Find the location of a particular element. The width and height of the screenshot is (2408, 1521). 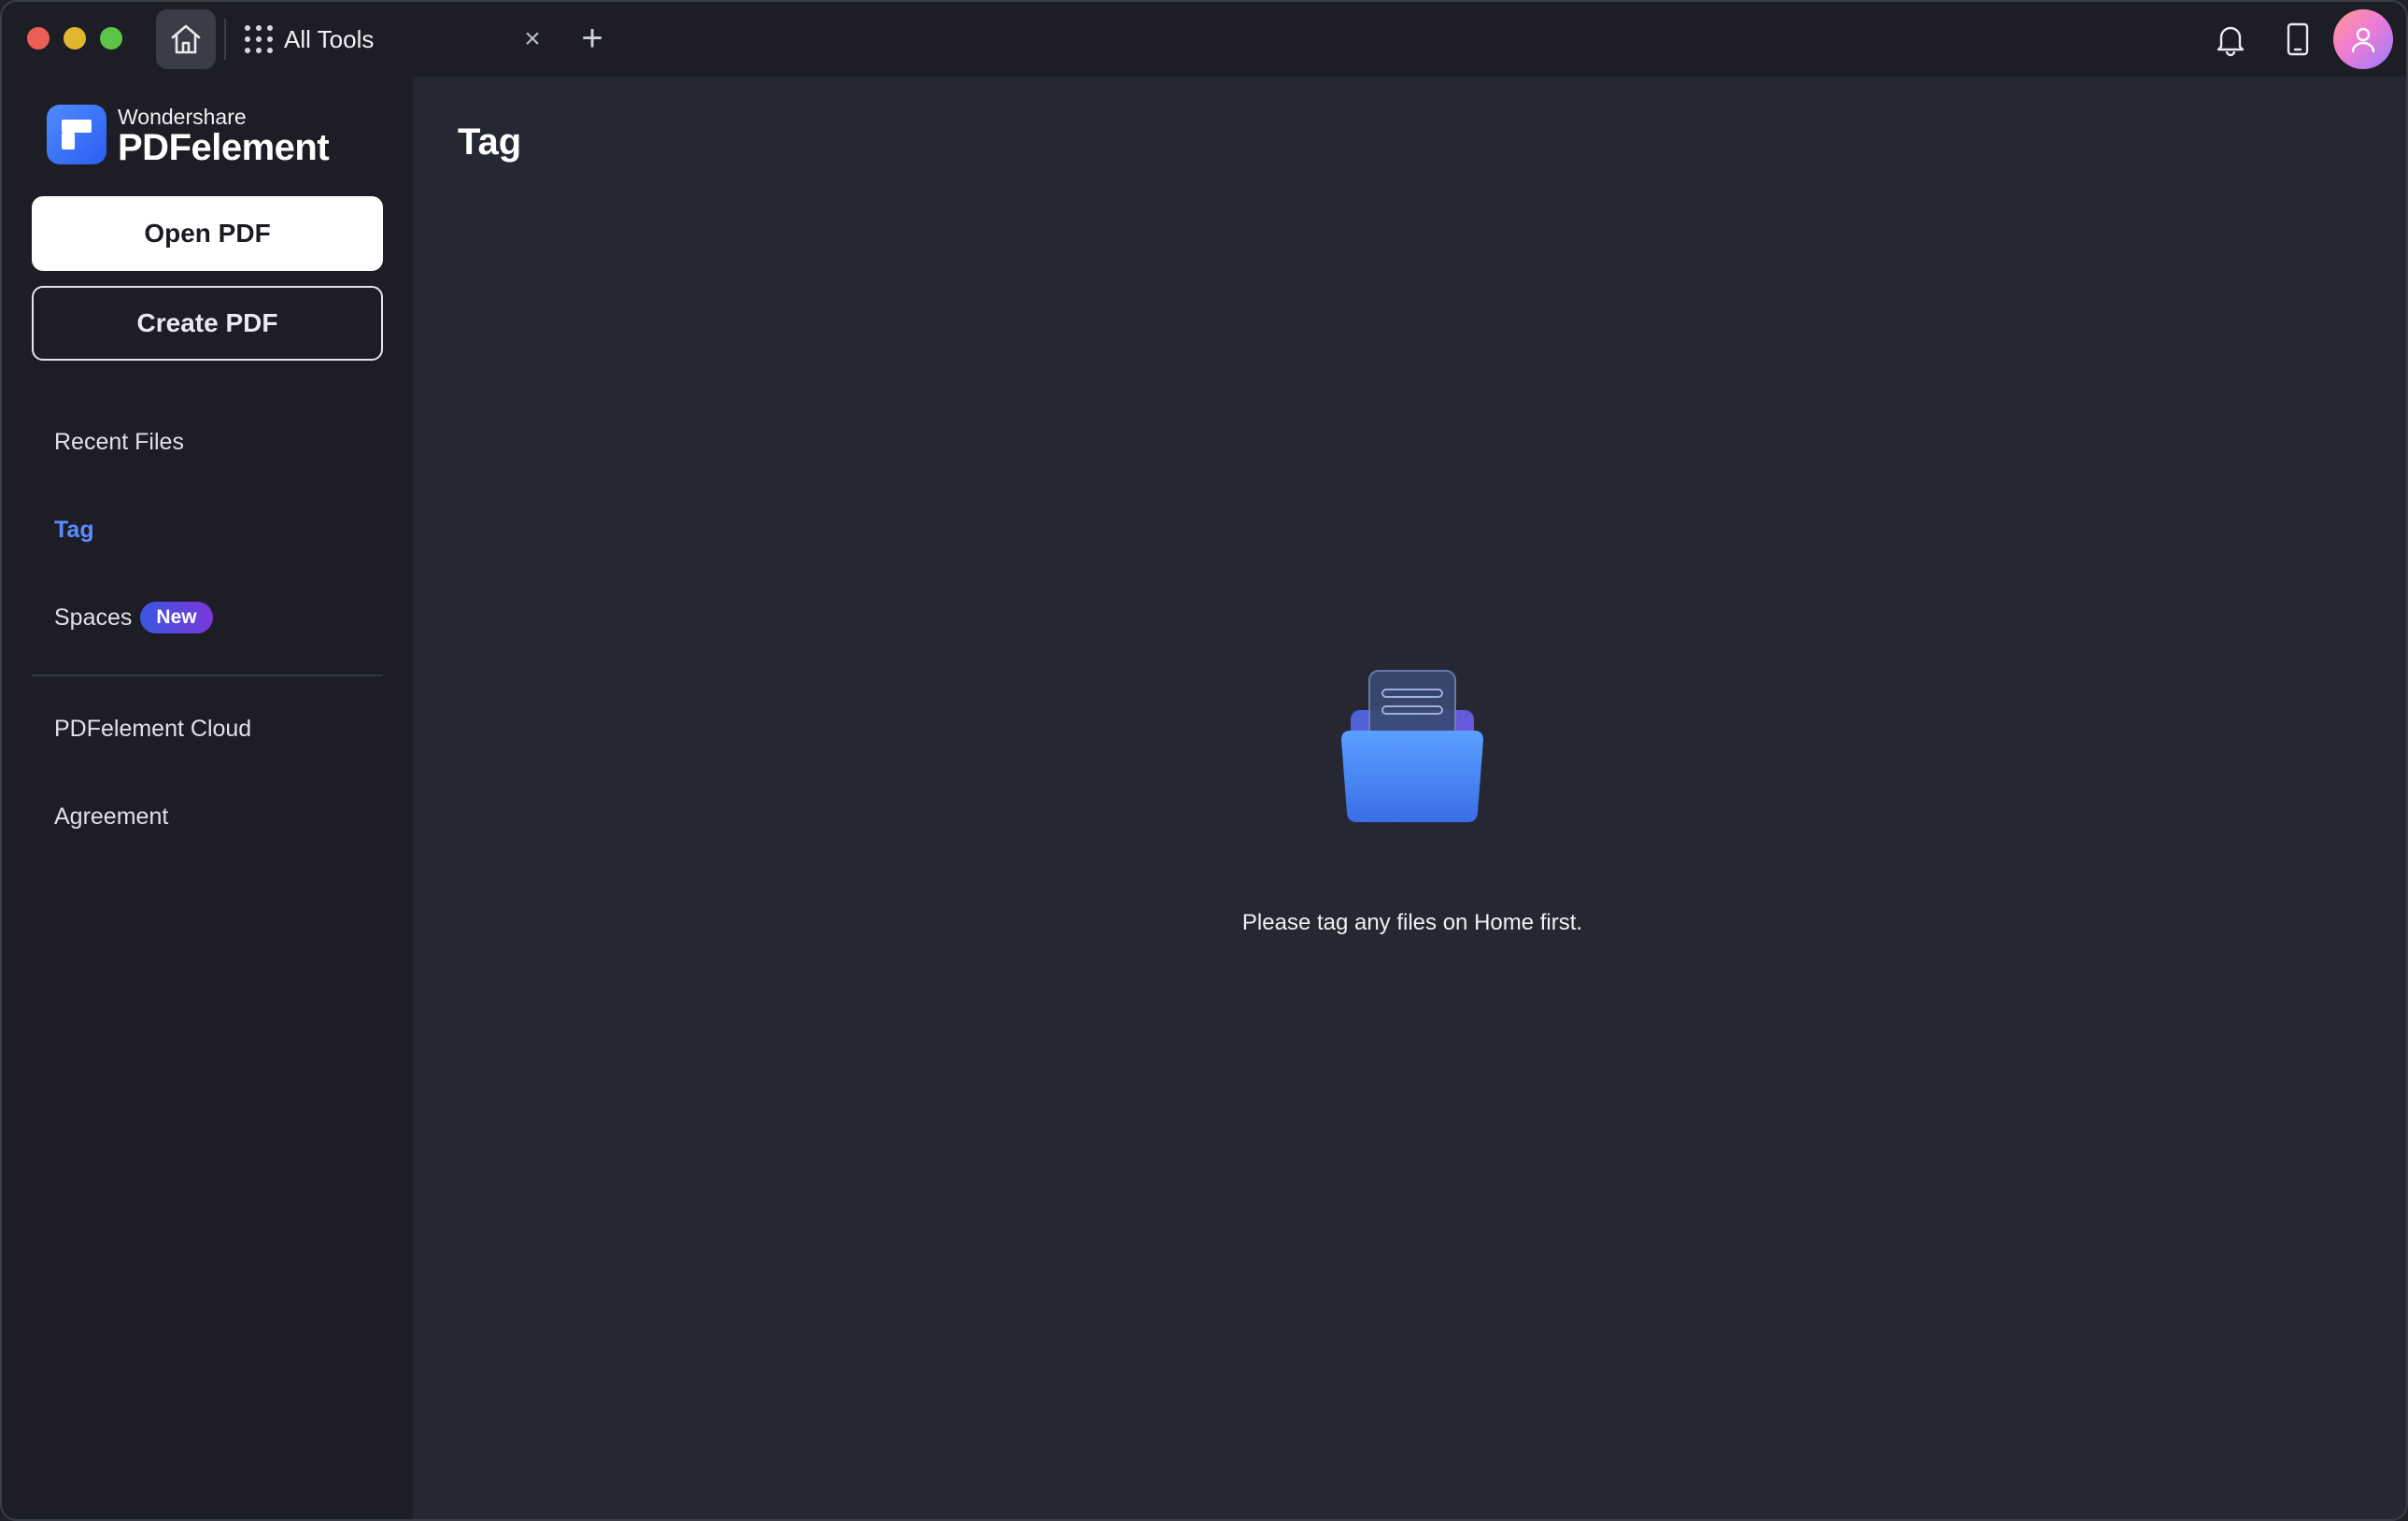

title-bar: All Tools × + is located at coordinates (1204, 39).